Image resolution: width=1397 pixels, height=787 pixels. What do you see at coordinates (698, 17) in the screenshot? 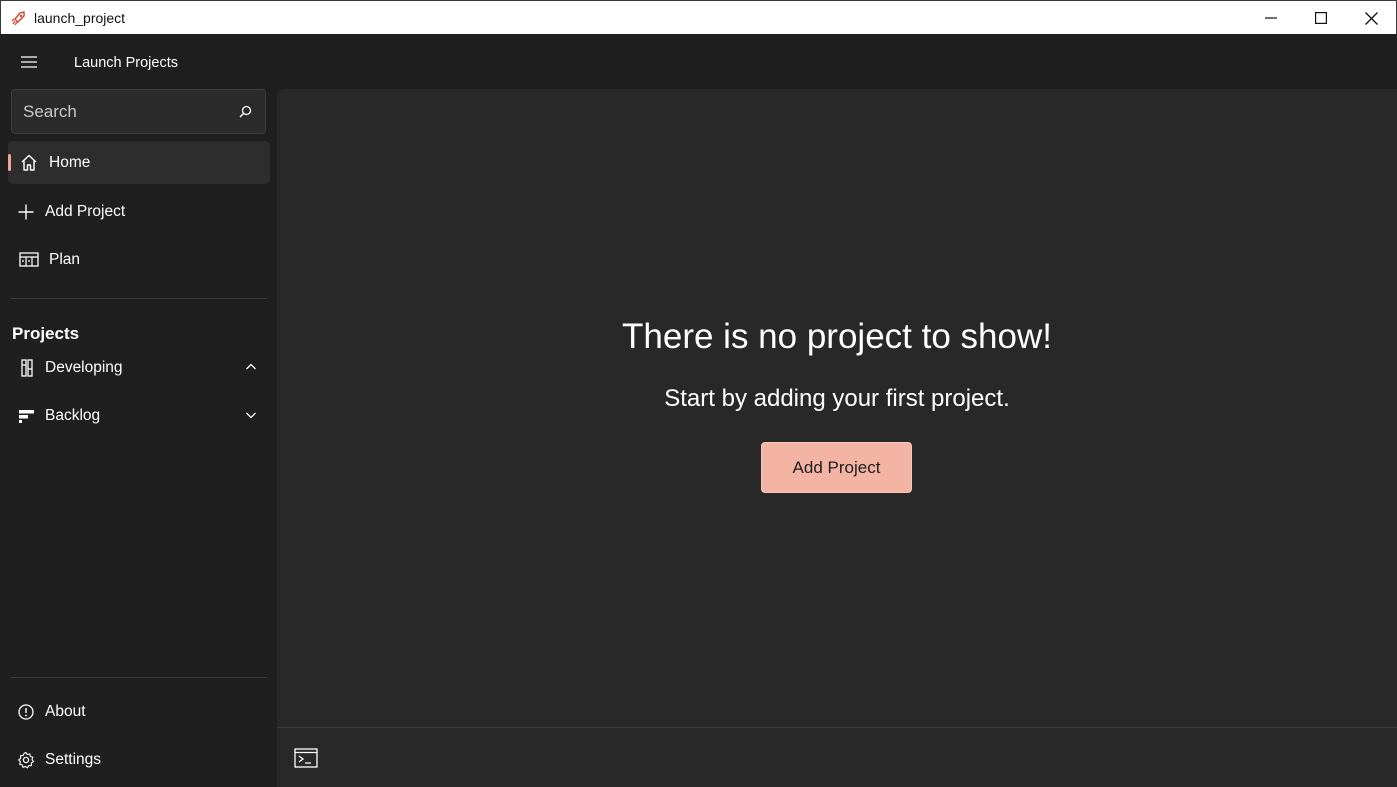
I see `window-titlebar: launch_project` at bounding box center [698, 17].